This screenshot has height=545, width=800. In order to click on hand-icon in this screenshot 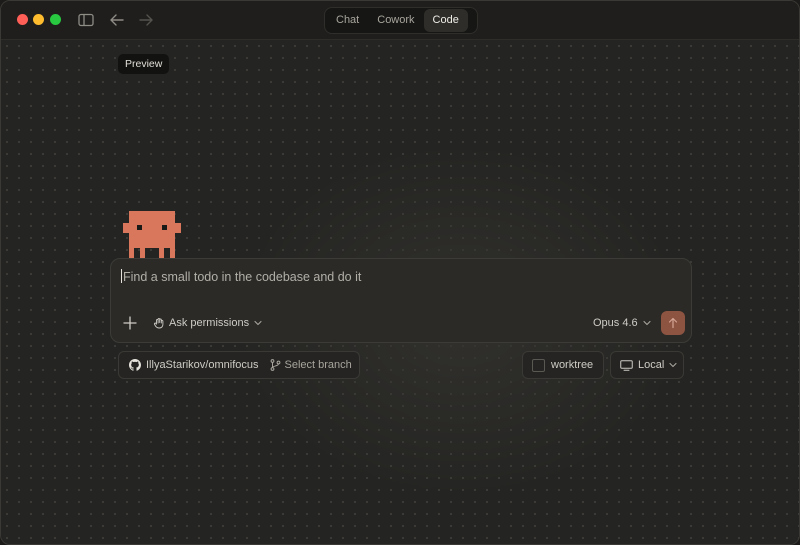, I will do `click(158, 323)`.